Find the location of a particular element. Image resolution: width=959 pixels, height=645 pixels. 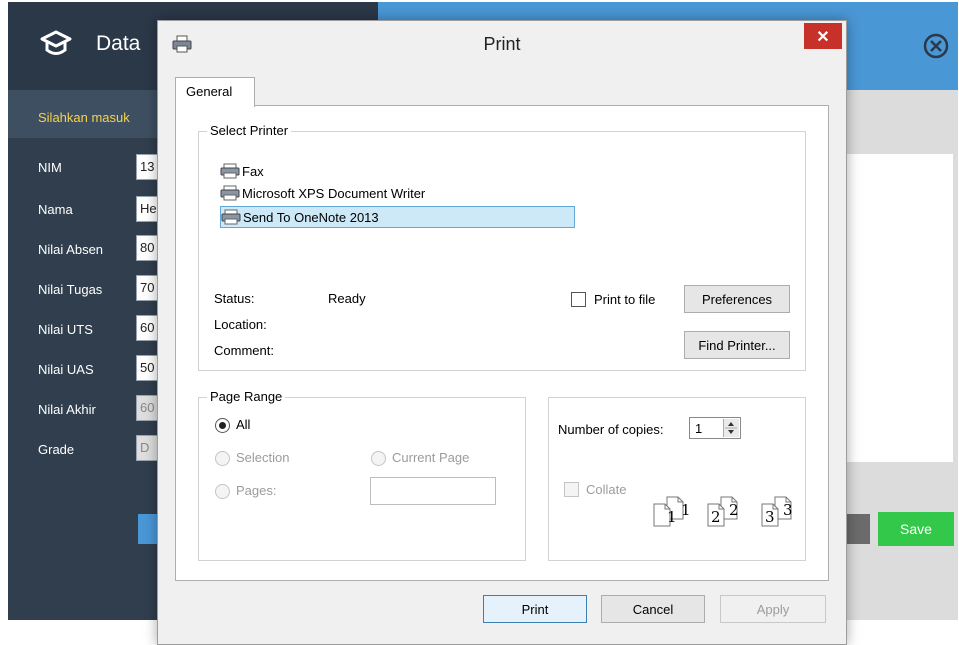

label-nilai-uts: Nilai UTS is located at coordinates (65, 329).